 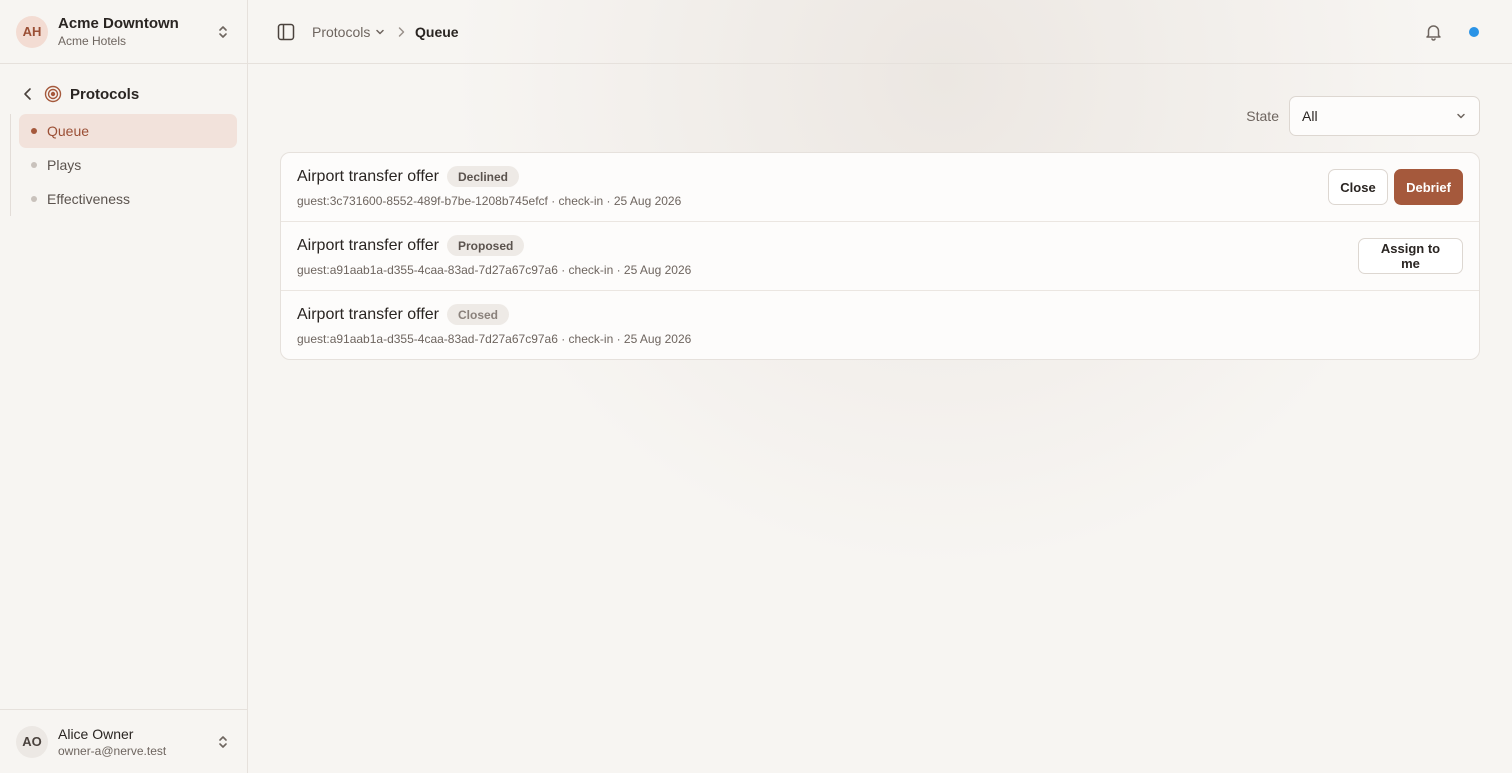 I want to click on filter-label: State, so click(x=1262, y=116).